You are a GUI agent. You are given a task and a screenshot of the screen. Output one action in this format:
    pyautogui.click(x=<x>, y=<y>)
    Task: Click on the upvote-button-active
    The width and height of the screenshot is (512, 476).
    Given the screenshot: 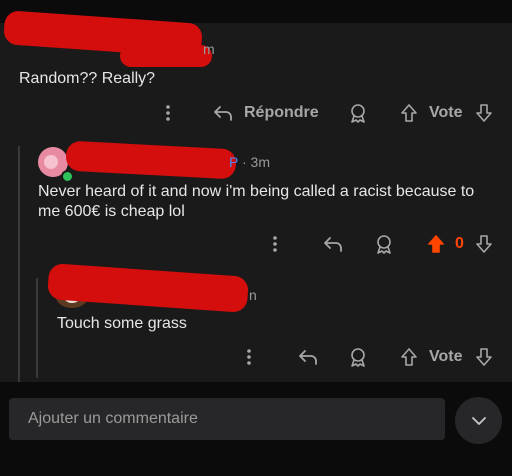 What is the action you would take?
    pyautogui.click(x=436, y=244)
    